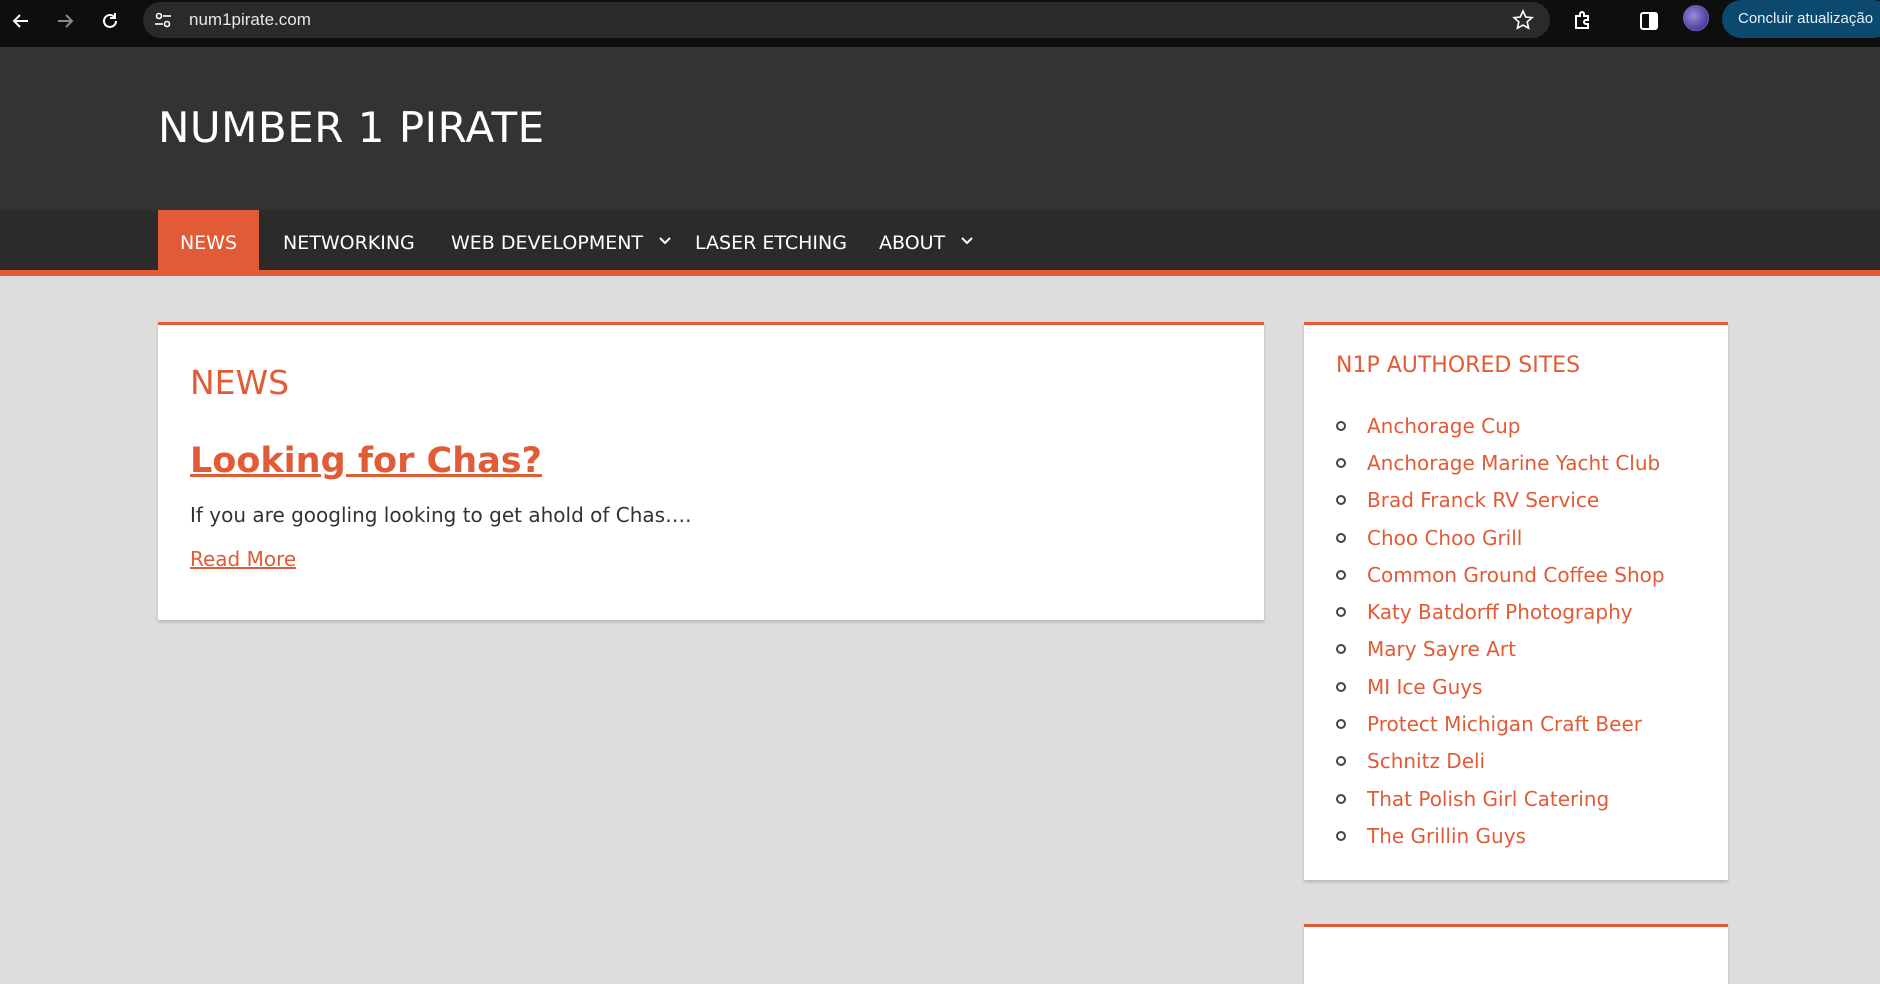  I want to click on back-arrow-icon, so click(20, 21).